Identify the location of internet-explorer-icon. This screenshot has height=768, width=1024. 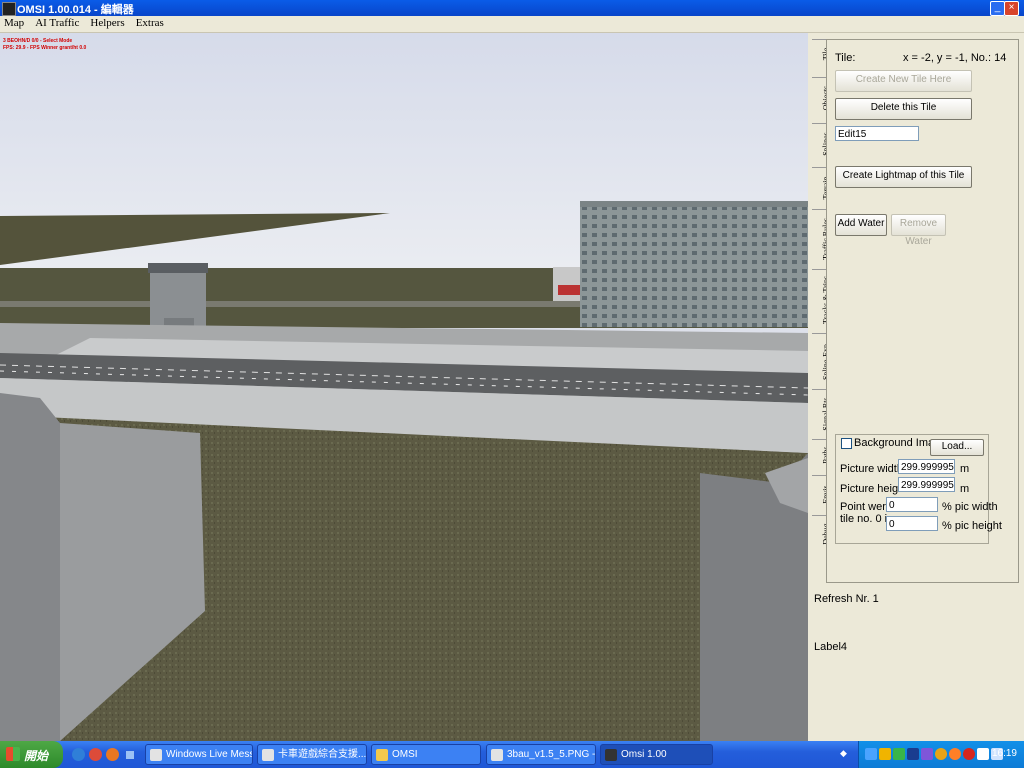
(78, 754).